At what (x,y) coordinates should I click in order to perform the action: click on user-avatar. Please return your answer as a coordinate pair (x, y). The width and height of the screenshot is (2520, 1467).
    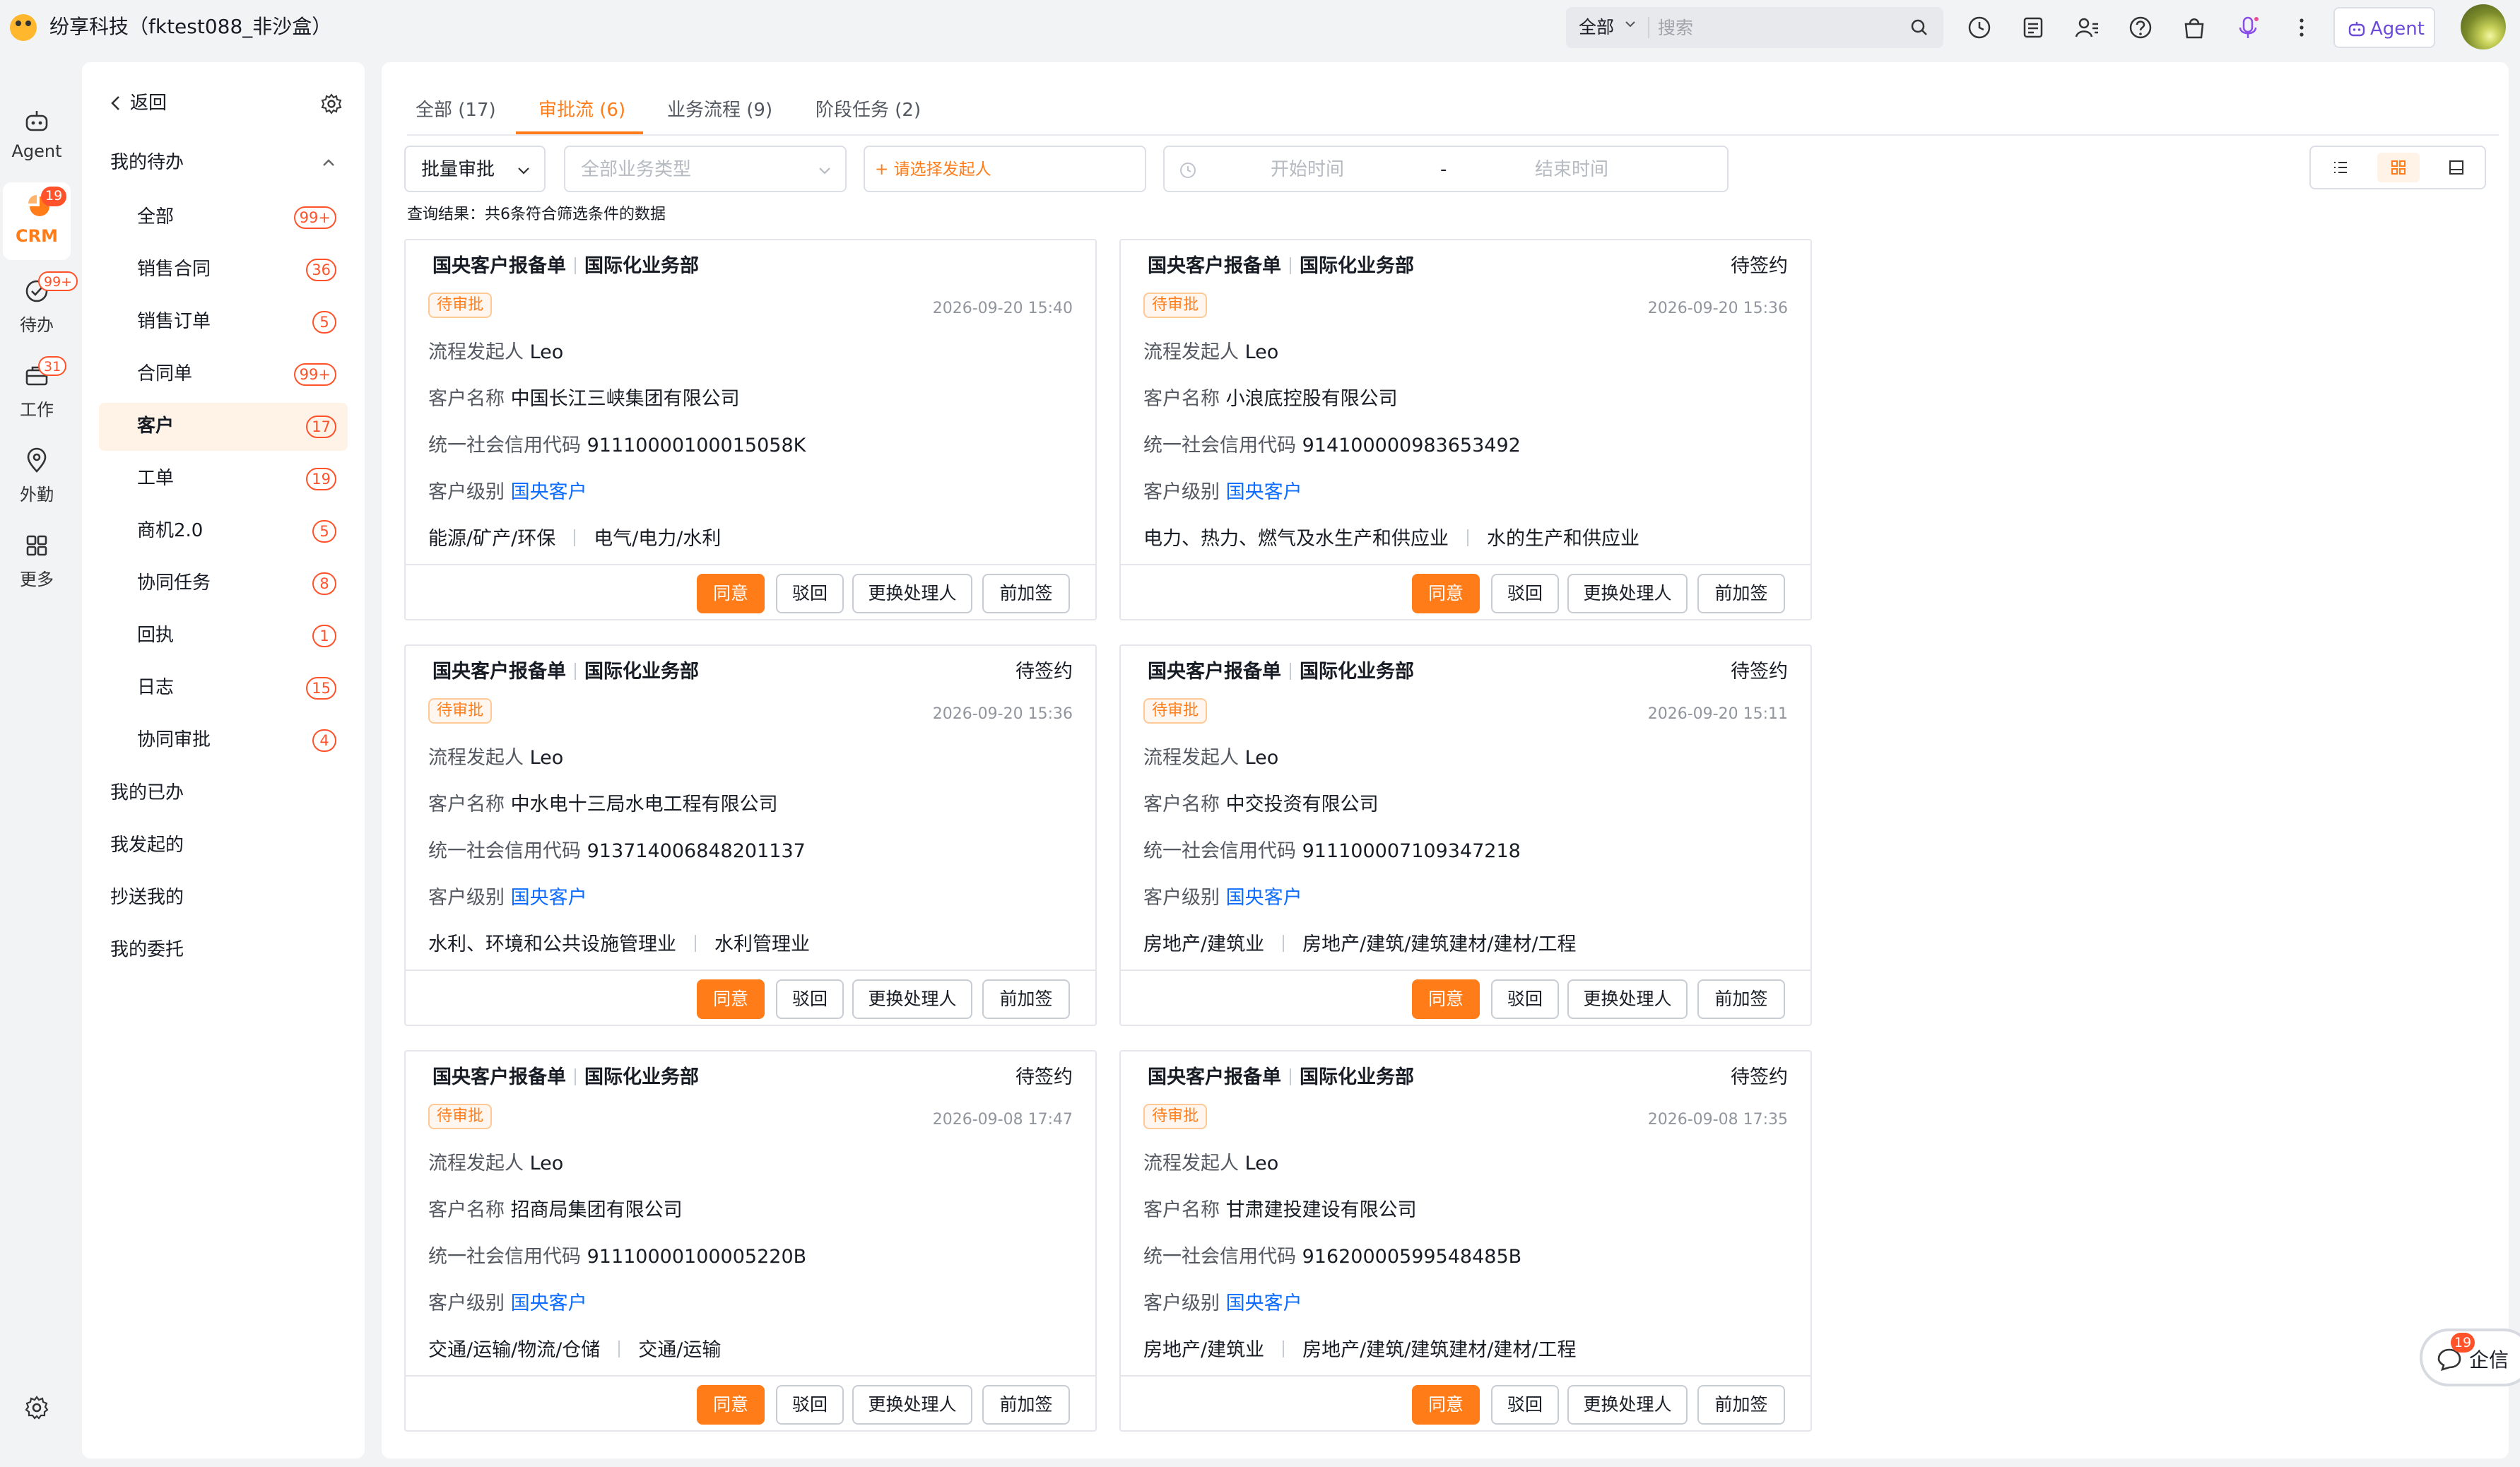
    Looking at the image, I should click on (2484, 26).